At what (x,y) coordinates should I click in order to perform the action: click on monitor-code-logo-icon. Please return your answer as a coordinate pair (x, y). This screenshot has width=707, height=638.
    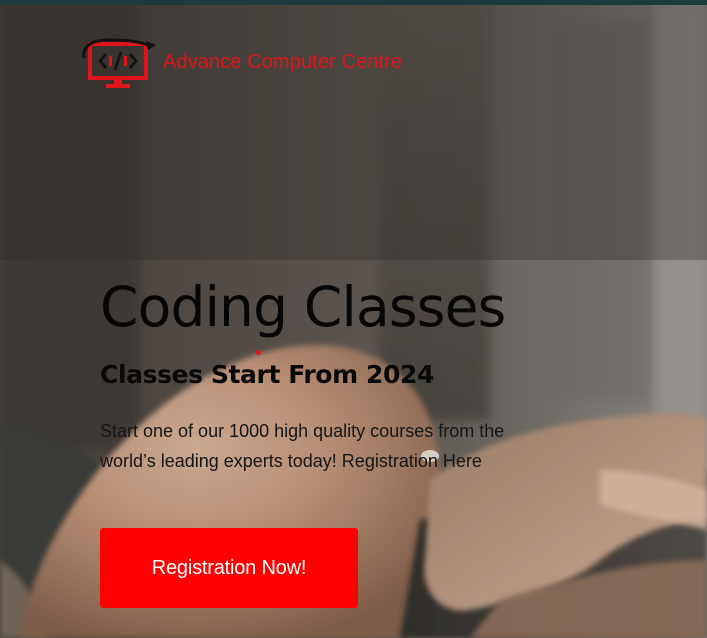
    Looking at the image, I should click on (119, 63).